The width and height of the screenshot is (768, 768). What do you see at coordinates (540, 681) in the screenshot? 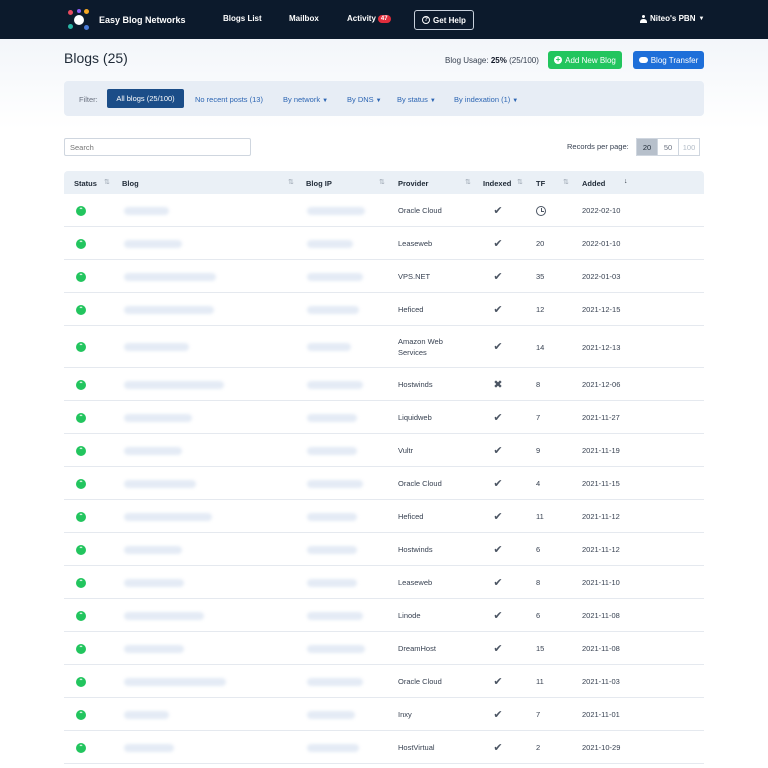
I see `tf-cell: 11` at bounding box center [540, 681].